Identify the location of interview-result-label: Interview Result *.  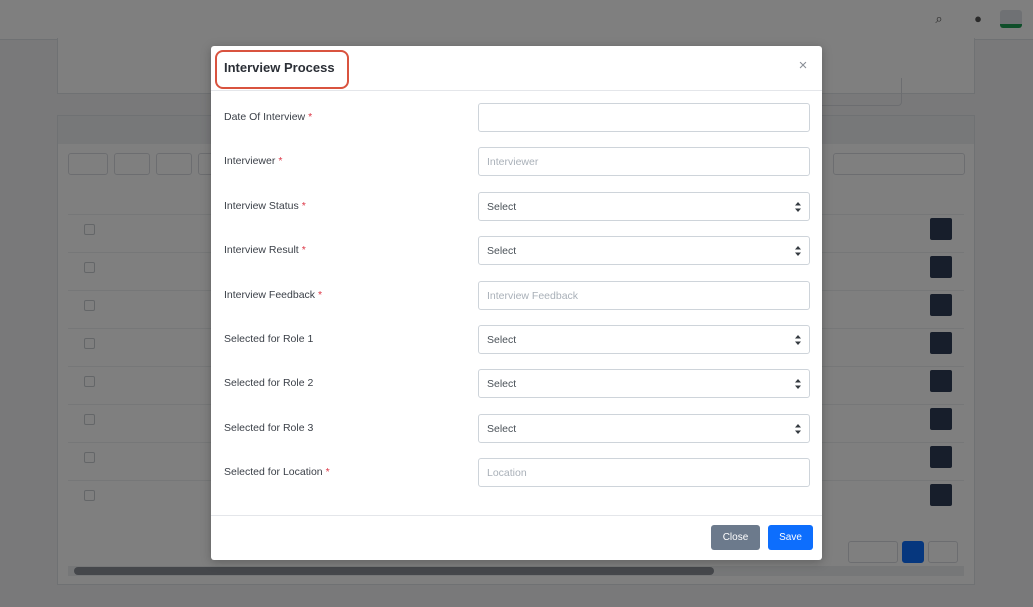
(265, 250).